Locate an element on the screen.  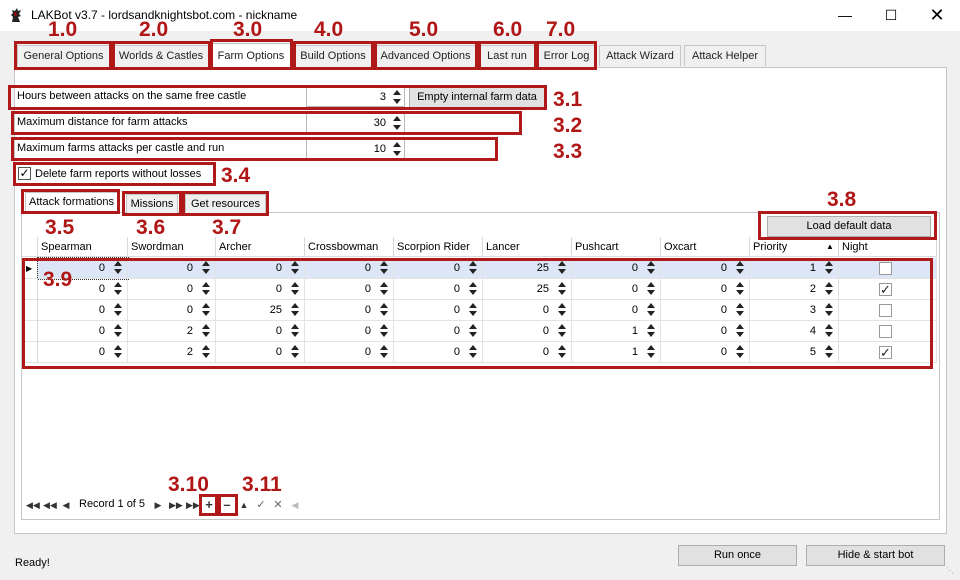
table-row: 0 2 0 0 0 0 1 0 4 is located at coordinates (479, 331).